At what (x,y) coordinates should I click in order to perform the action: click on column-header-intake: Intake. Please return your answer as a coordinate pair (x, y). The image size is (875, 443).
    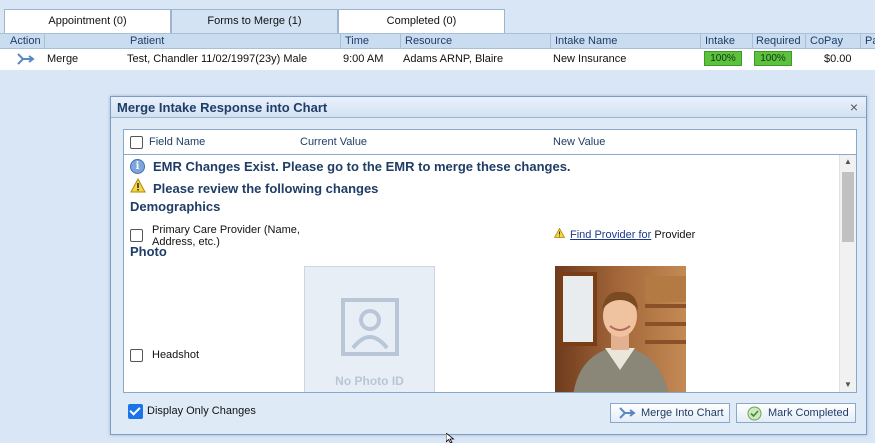
    Looking at the image, I should click on (720, 41).